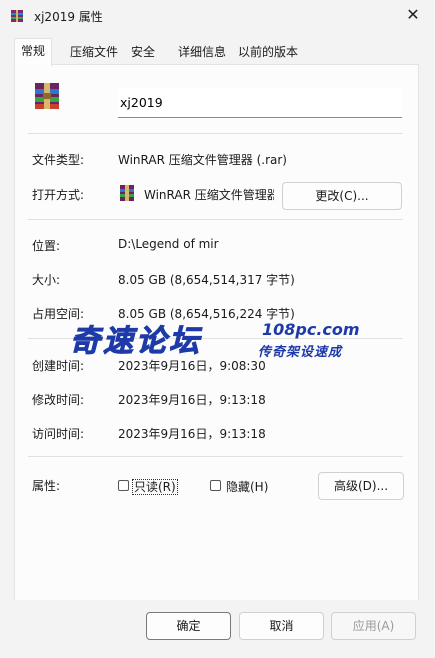  What do you see at coordinates (164, 52) in the screenshot?
I see `tab-bar: 常规 压缩文件 安全 详细信息 以前的版本` at bounding box center [164, 52].